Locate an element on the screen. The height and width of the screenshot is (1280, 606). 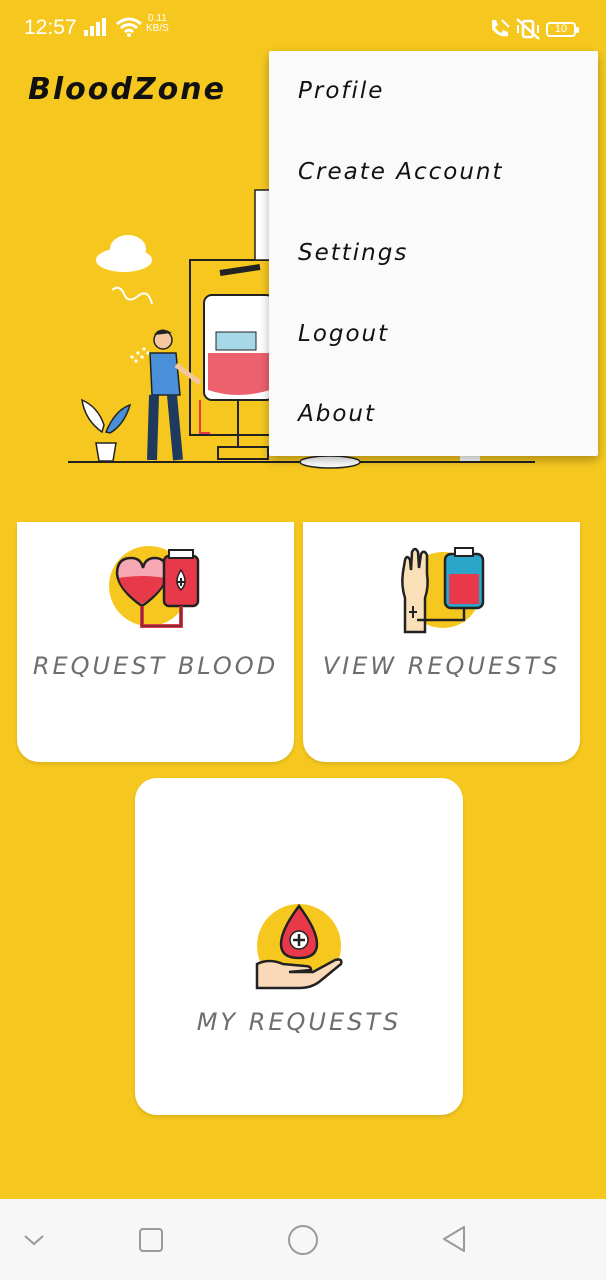
status-time: 12:57 is located at coordinates (50, 27).